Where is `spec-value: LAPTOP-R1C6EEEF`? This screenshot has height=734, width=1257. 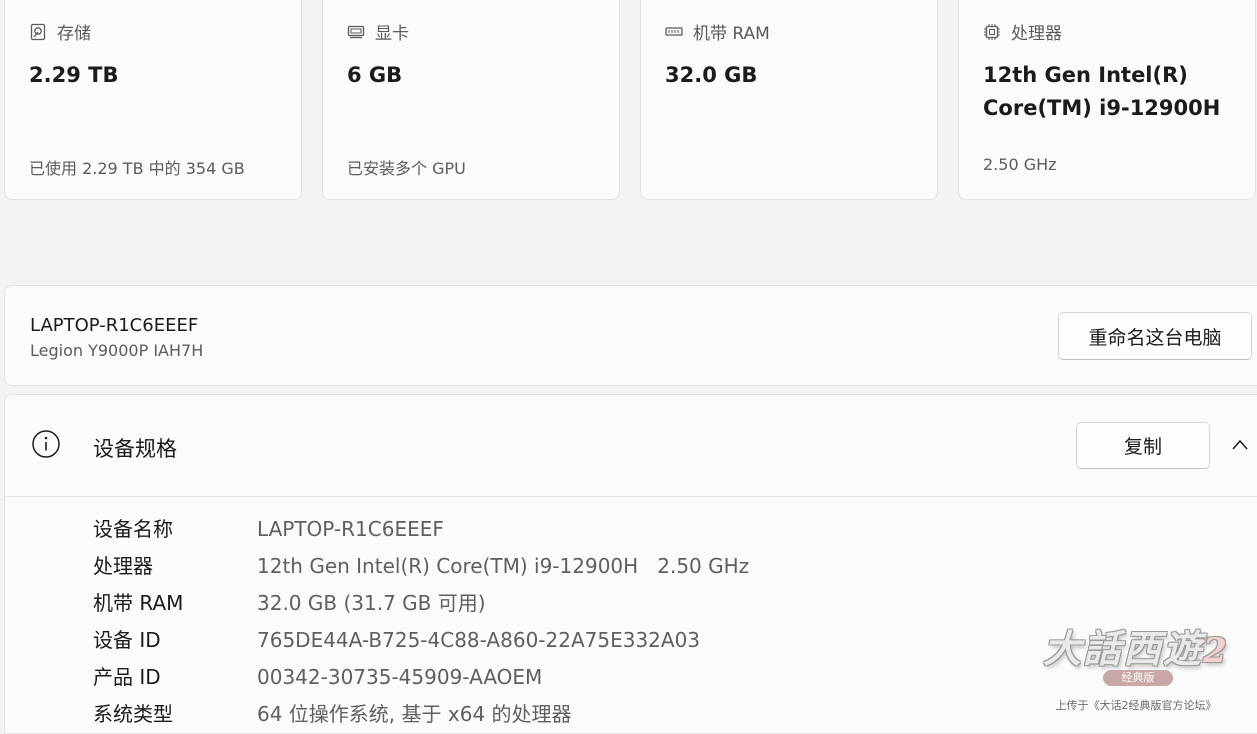 spec-value: LAPTOP-R1C6EEEF is located at coordinates (350, 529).